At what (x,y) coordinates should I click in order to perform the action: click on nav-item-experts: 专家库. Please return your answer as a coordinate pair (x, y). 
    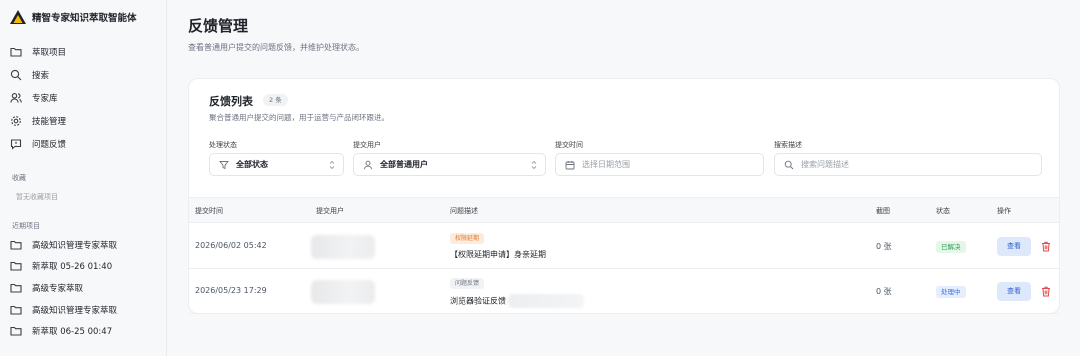
    Looking at the image, I should click on (83, 97).